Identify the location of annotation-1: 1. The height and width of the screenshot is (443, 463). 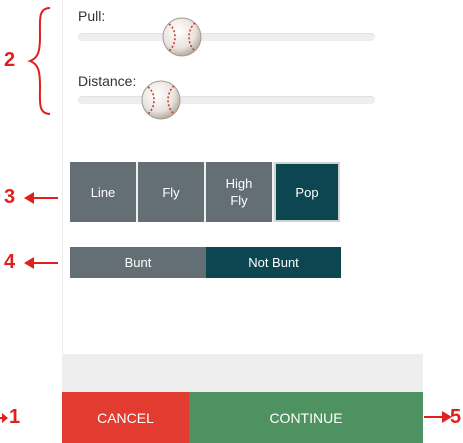
(15, 417).